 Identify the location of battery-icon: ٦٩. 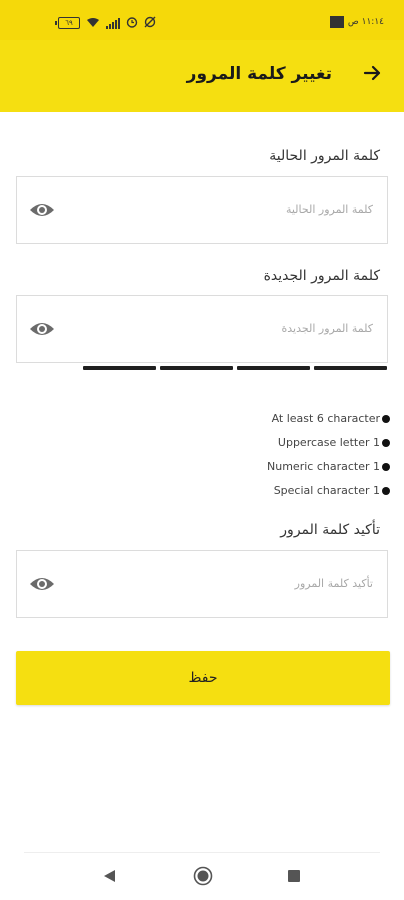
(67, 23).